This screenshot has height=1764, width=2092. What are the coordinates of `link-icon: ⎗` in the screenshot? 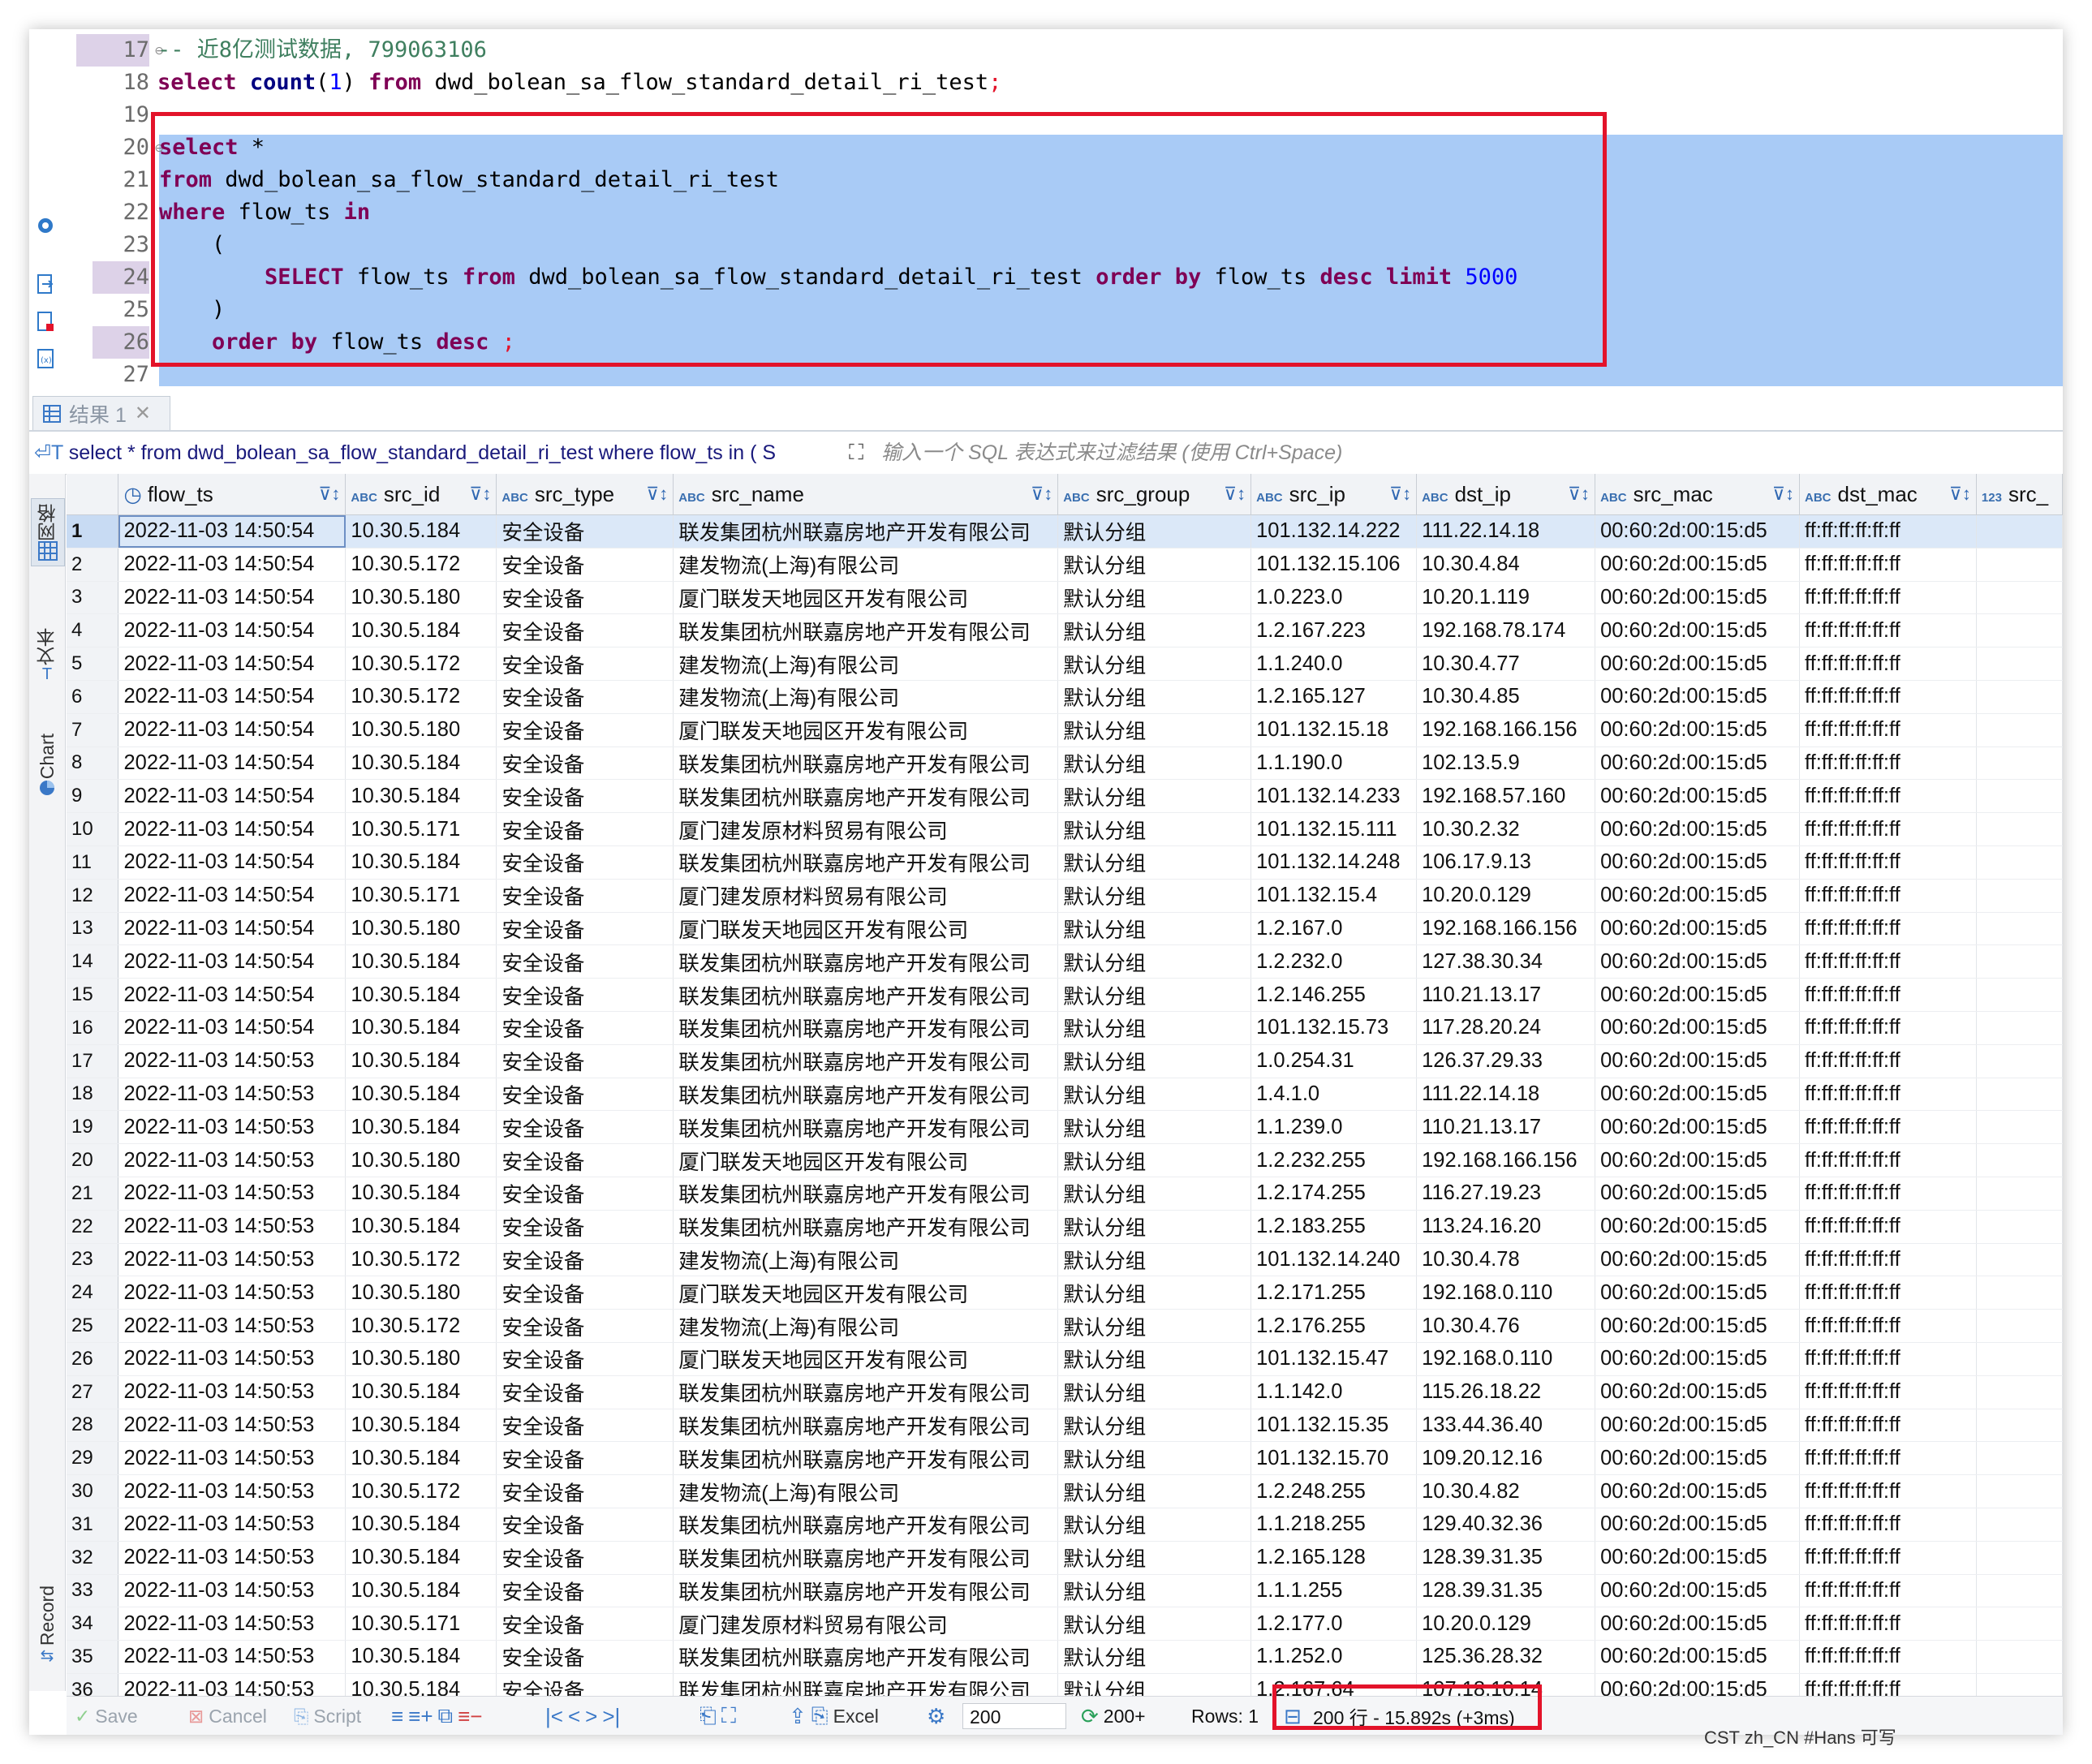 It's located at (708, 1716).